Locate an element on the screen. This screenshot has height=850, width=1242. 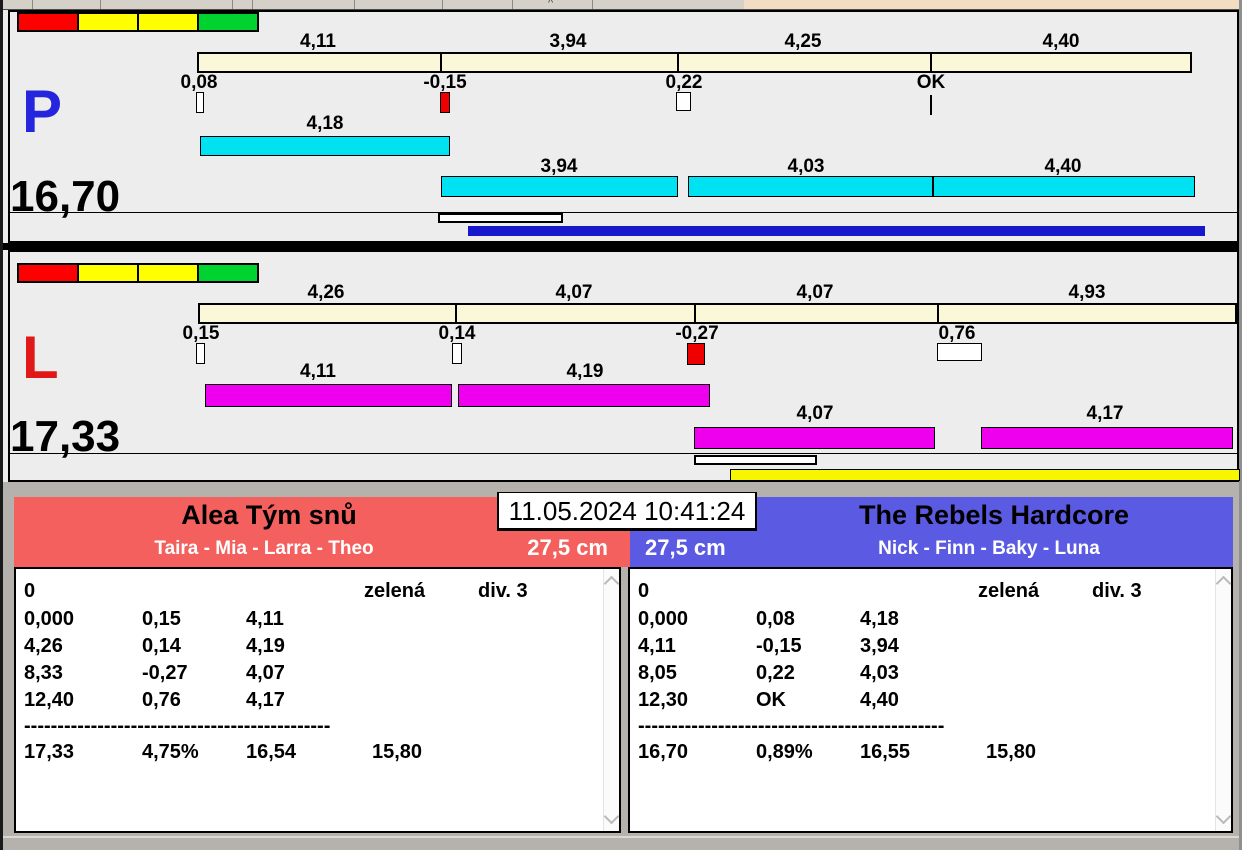
sheet-cell: 0,22 is located at coordinates (775, 673).